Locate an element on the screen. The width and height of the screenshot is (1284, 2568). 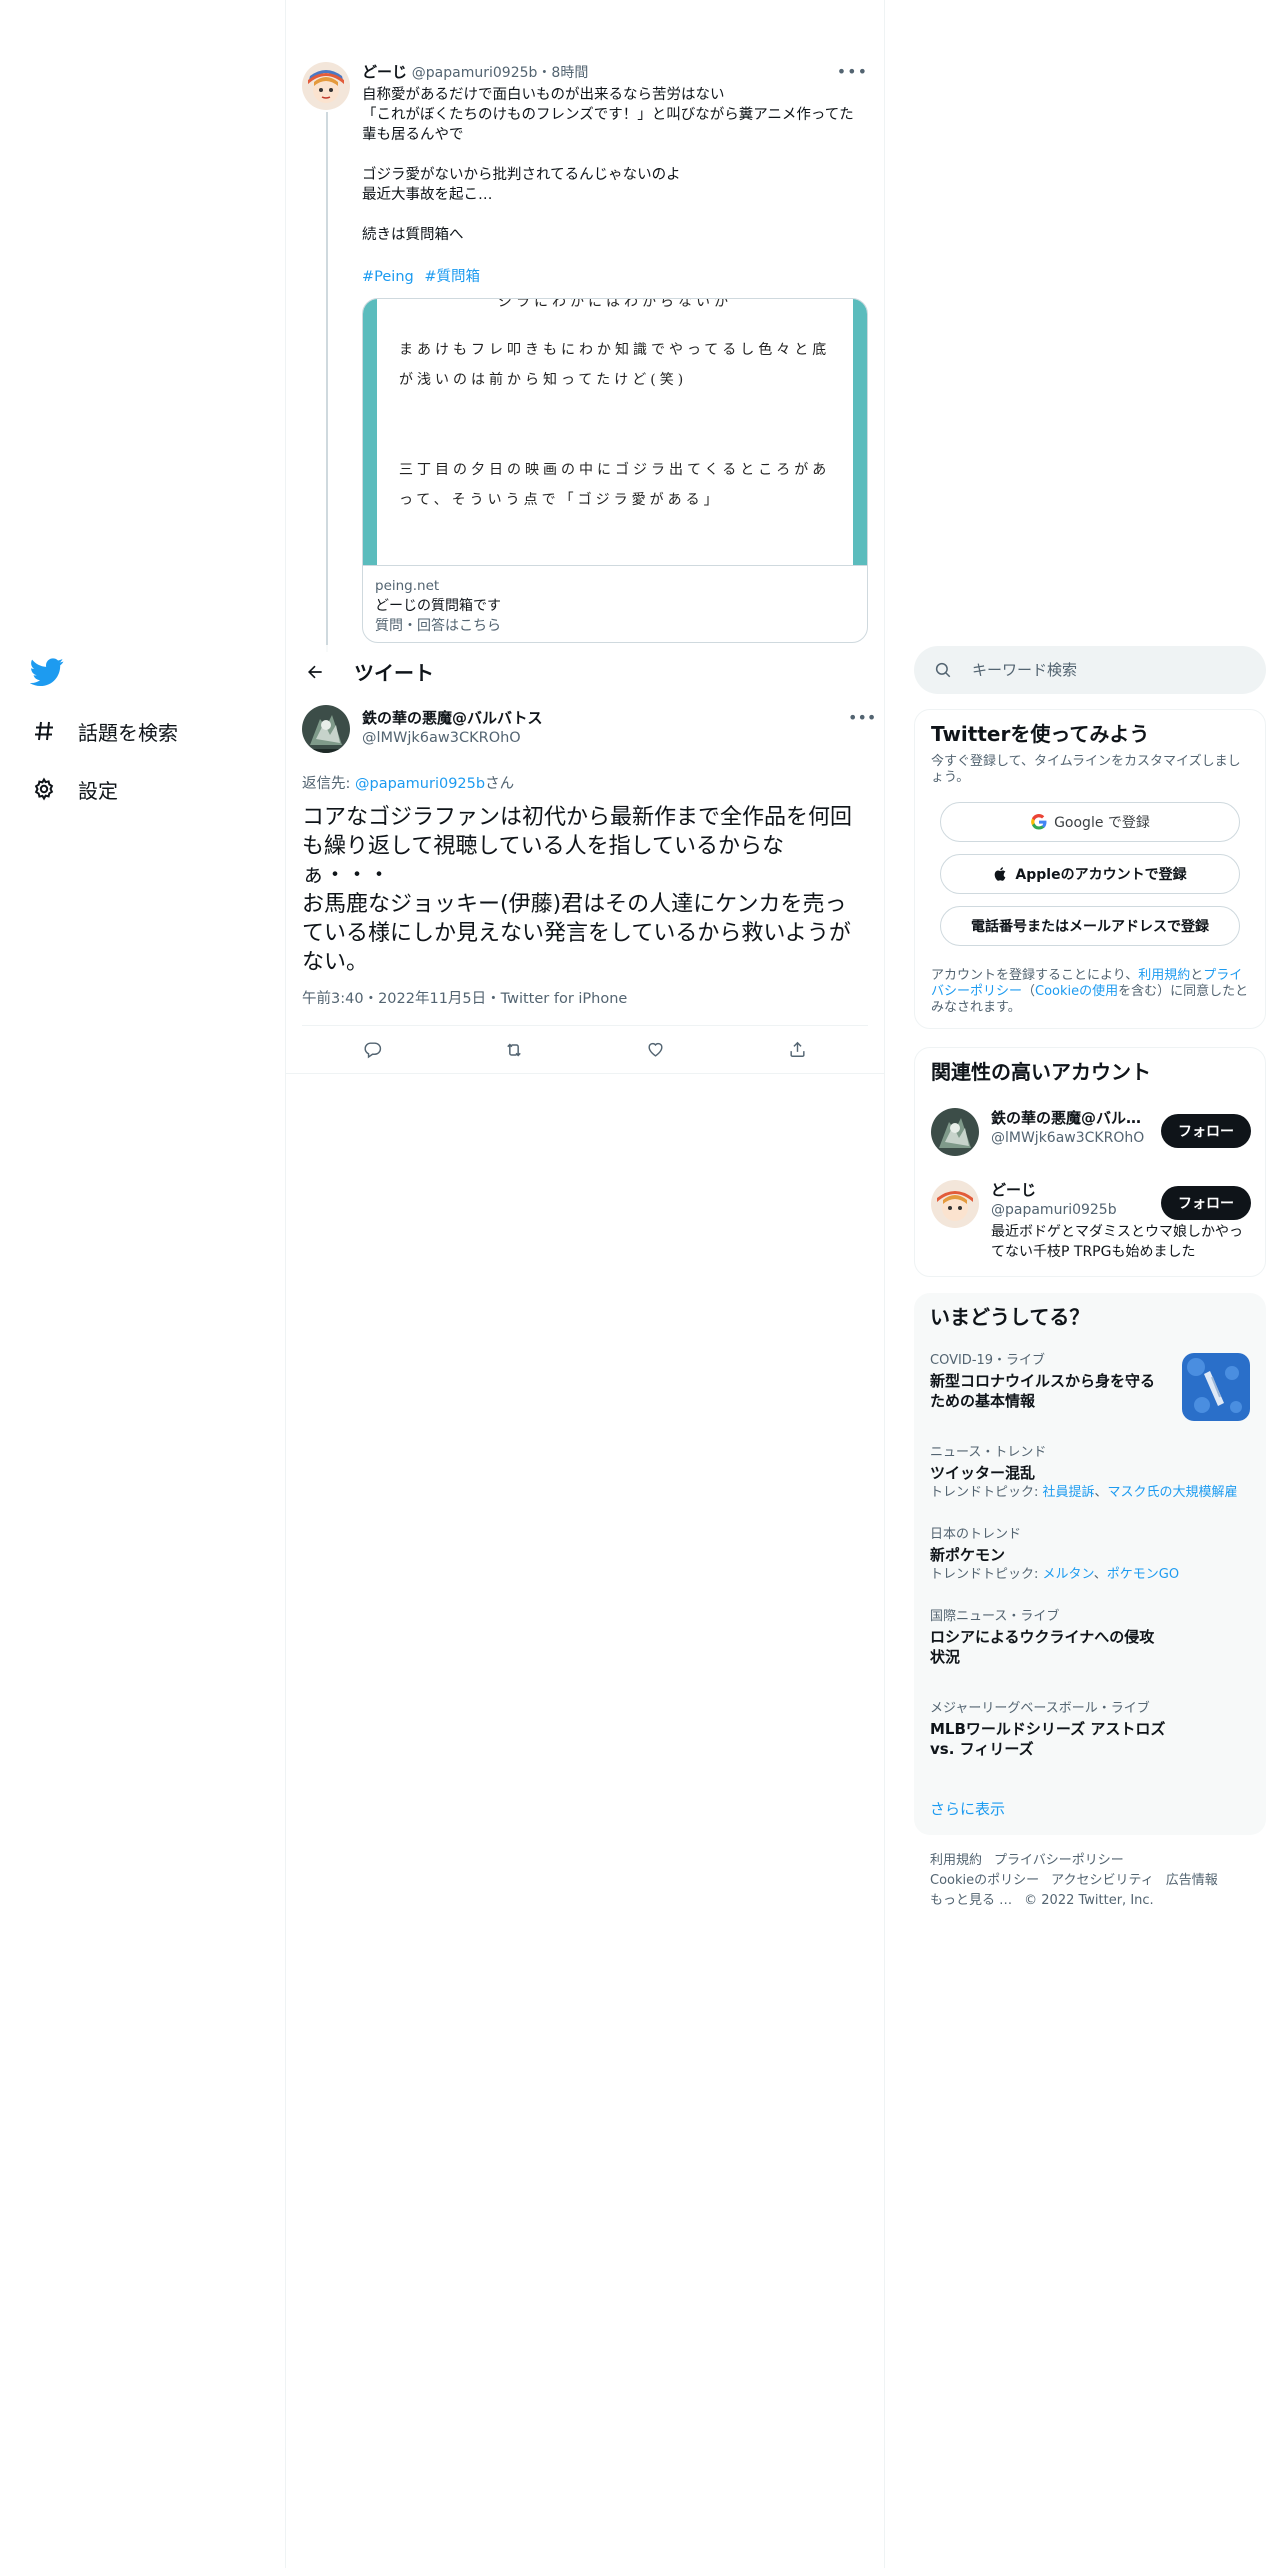
legal-text: （ is located at coordinates (1029, 991).